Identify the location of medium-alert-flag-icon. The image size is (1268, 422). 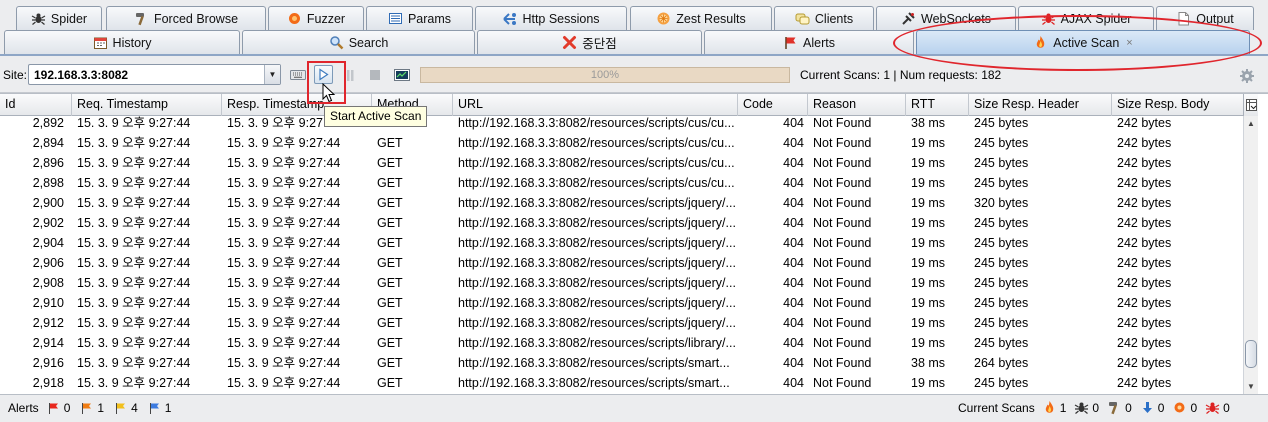
(86, 407).